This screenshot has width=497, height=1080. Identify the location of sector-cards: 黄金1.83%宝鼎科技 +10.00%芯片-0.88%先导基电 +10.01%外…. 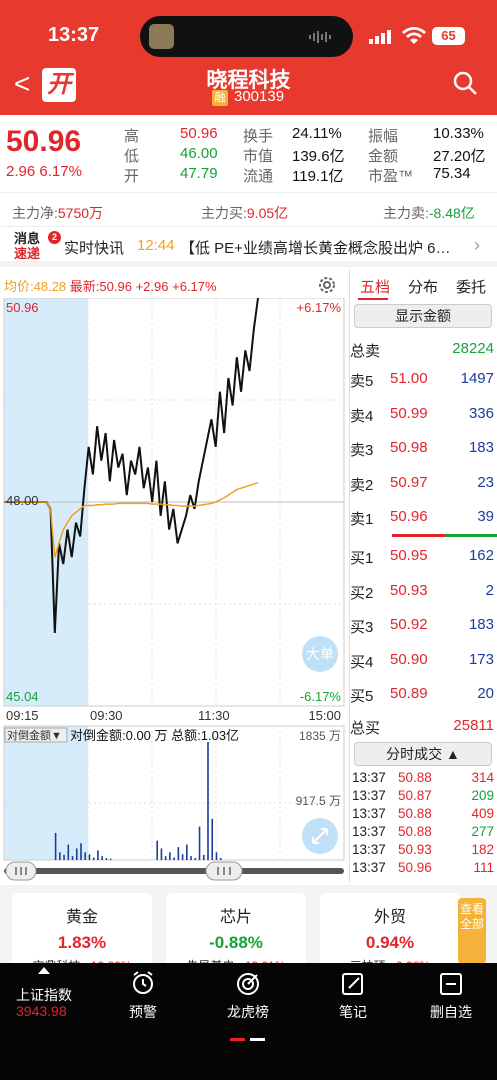
(248, 929).